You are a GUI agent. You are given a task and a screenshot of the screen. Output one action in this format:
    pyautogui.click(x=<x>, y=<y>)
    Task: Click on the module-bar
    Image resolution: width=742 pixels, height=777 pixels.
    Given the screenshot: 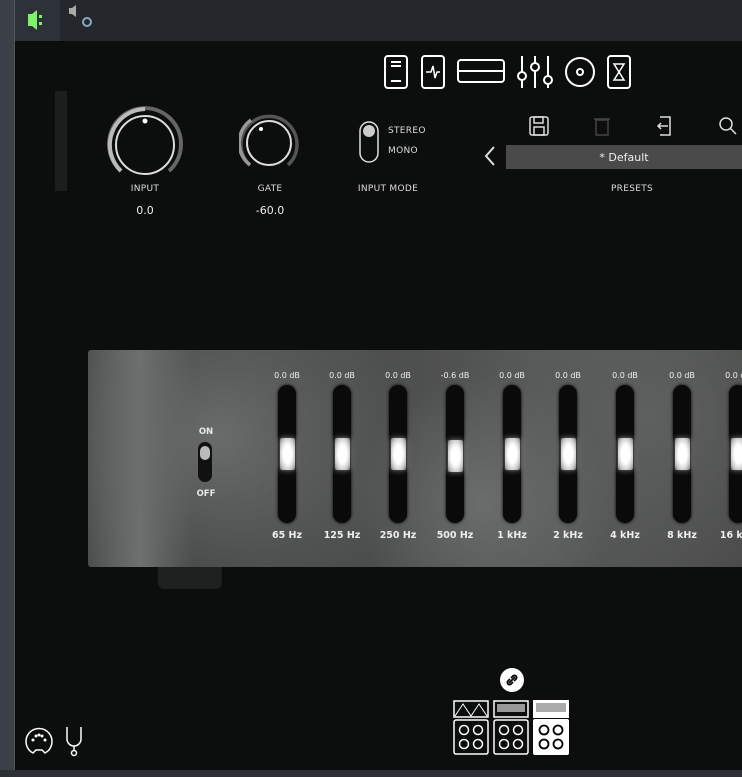 What is the action you would take?
    pyautogui.click(x=507, y=72)
    